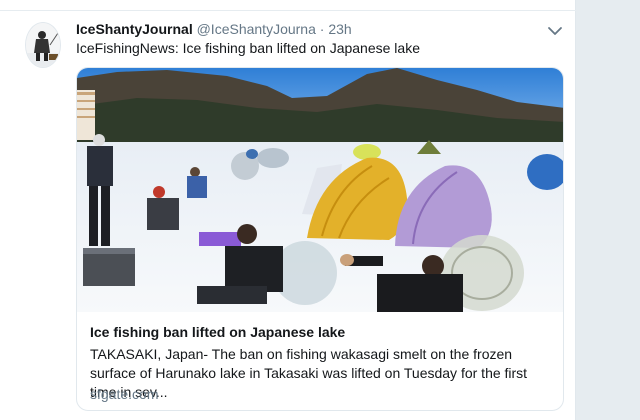 This screenshot has width=640, height=420. I want to click on tweet-menu-button, so click(555, 31).